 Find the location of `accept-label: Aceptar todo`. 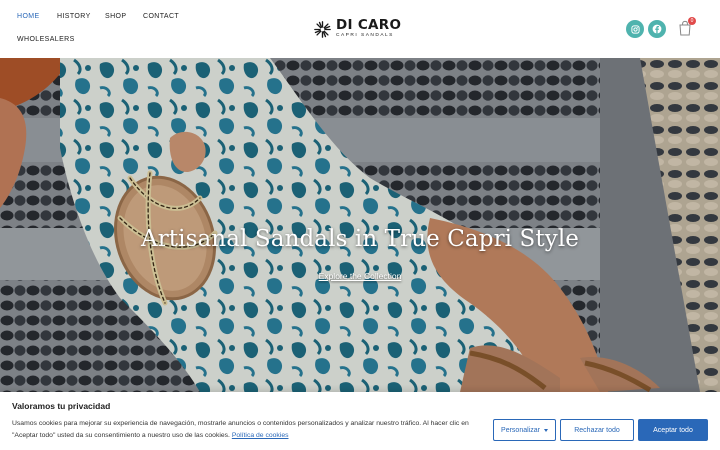

accept-label: Aceptar todo is located at coordinates (673, 430).